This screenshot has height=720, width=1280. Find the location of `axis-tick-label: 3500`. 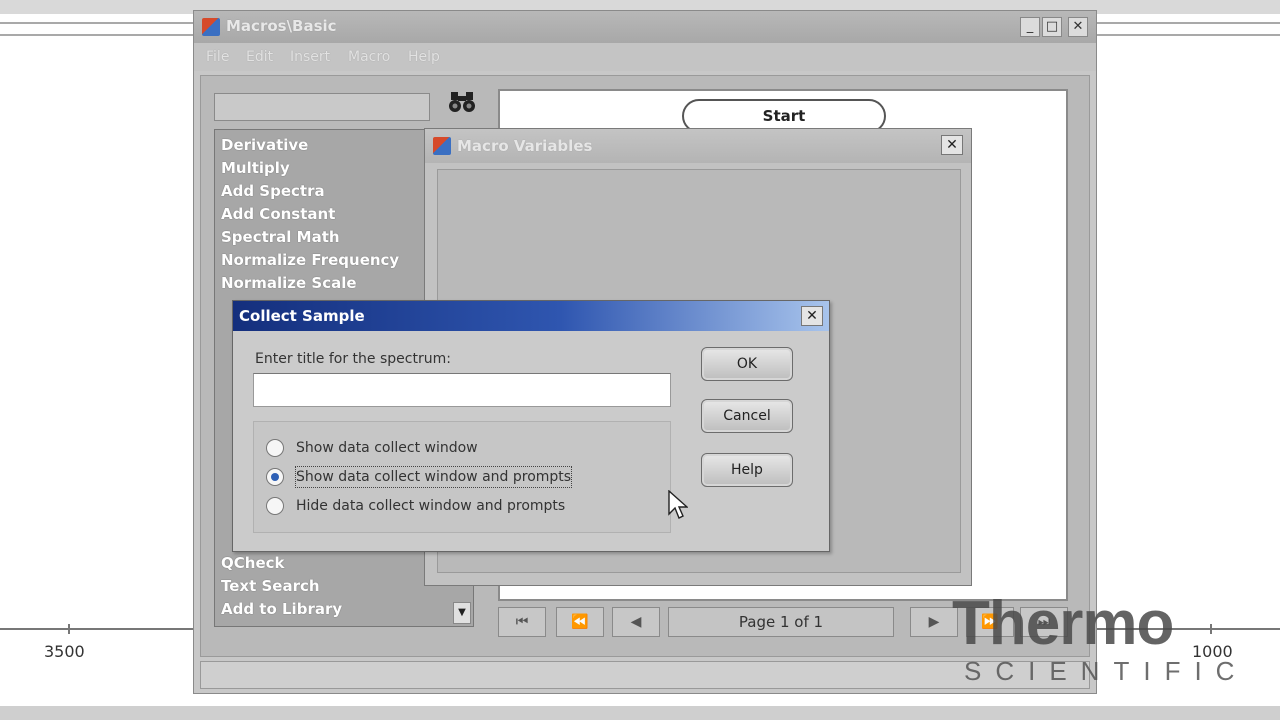

axis-tick-label: 3500 is located at coordinates (64, 651).